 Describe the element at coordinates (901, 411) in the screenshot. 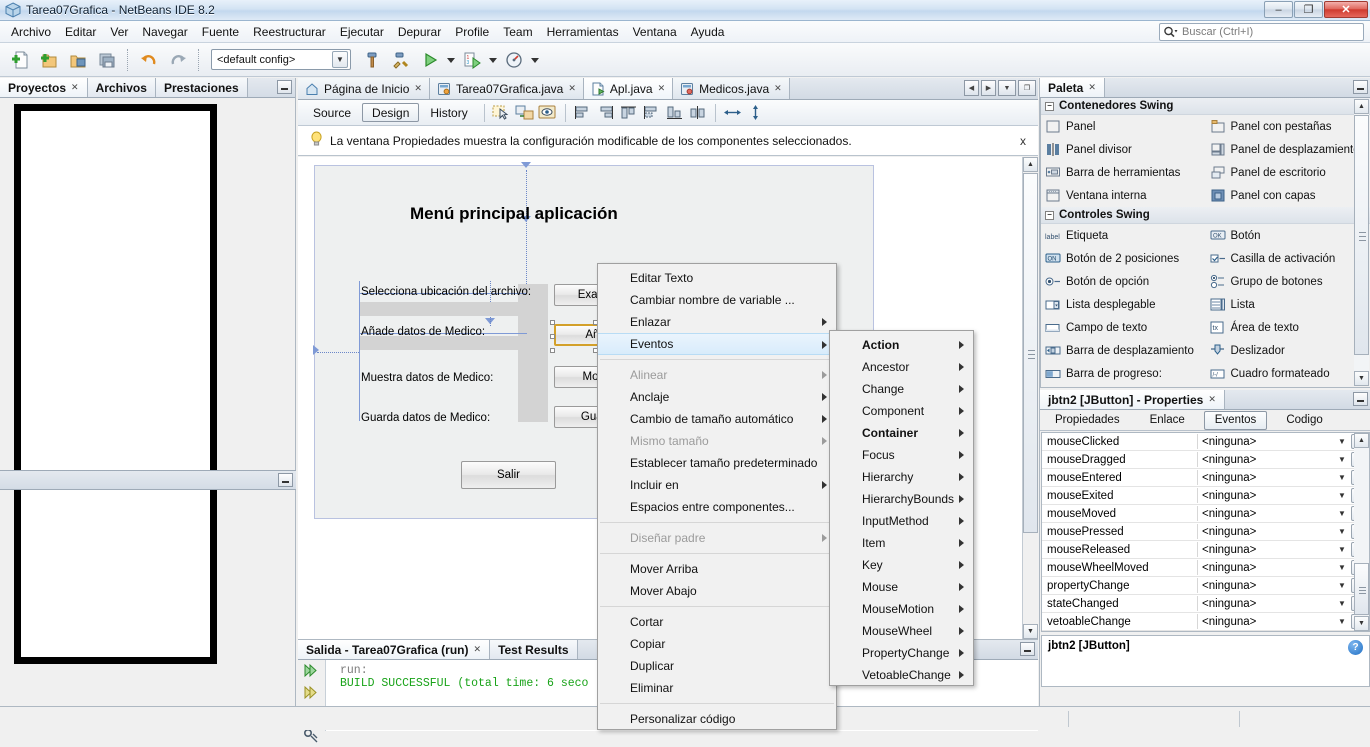

I see `events-submenu-item-component: Component` at that location.